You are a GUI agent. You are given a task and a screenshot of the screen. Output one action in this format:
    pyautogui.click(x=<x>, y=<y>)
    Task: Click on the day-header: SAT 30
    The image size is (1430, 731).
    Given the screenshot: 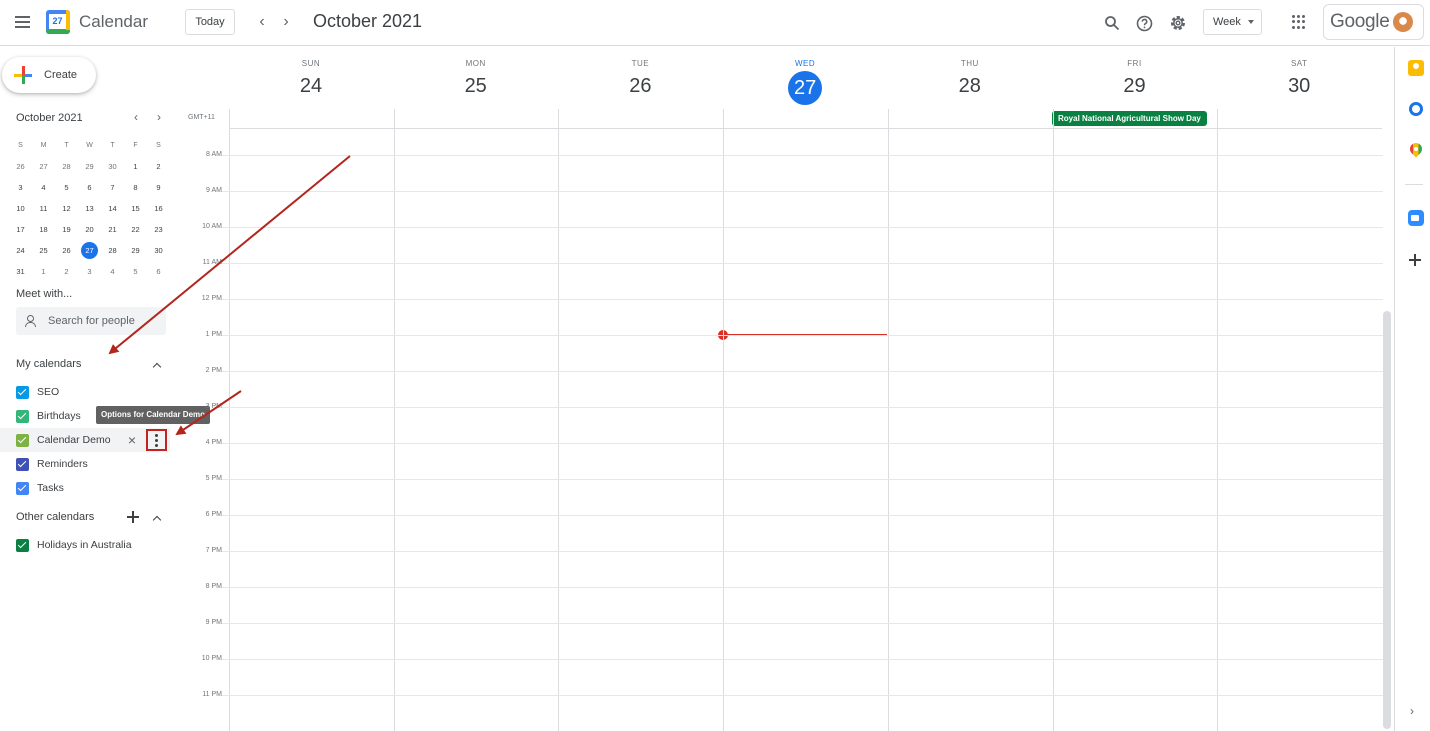 What is the action you would take?
    pyautogui.click(x=1299, y=78)
    